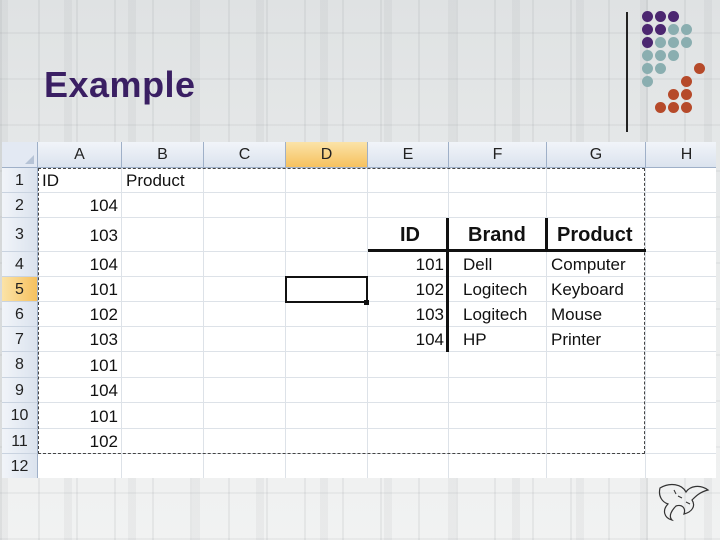 This screenshot has height=540, width=720. Describe the element at coordinates (20, 390) in the screenshot. I see `row-header-9: 9` at that location.